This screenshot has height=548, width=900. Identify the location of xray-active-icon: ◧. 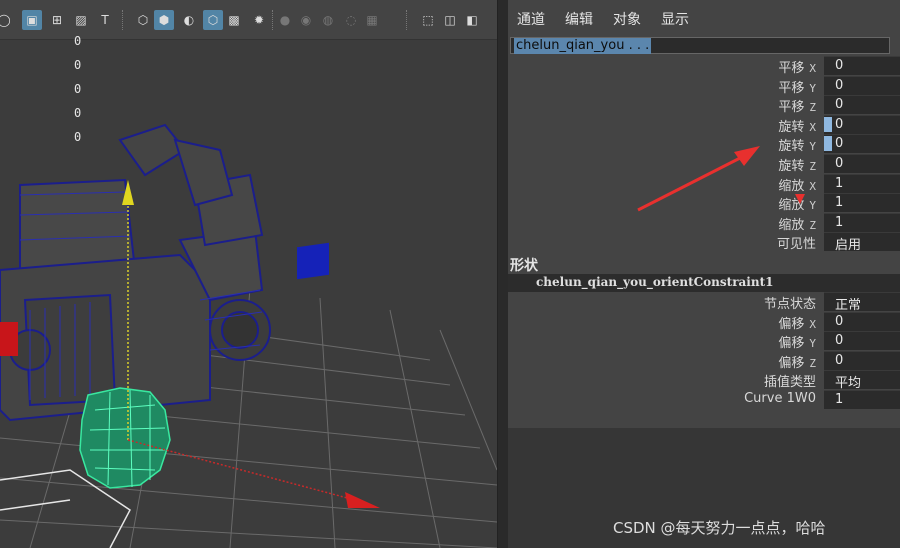
(472, 20).